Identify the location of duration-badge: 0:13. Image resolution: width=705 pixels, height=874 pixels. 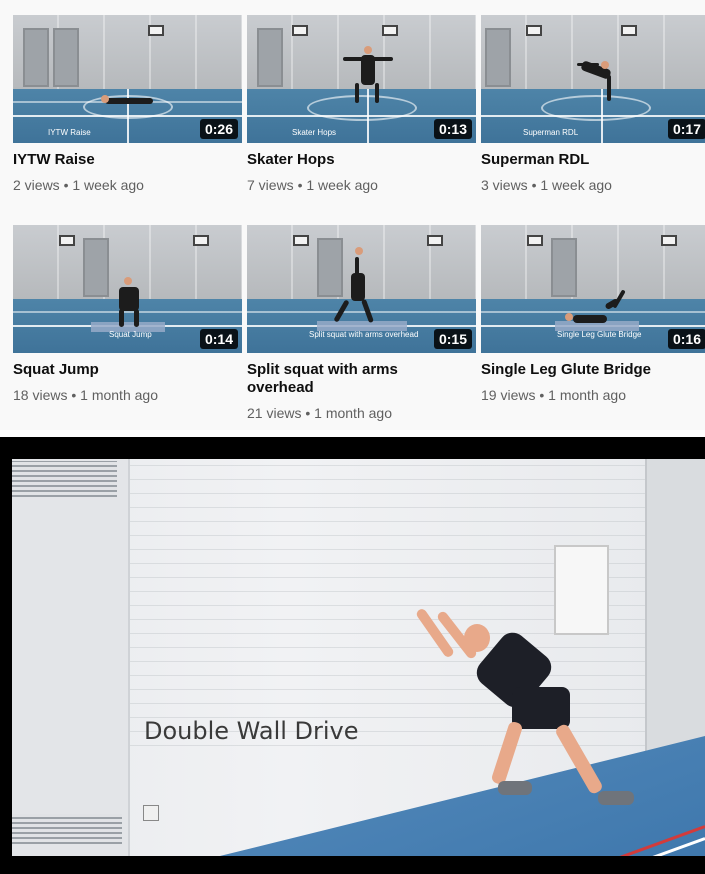
(452, 129).